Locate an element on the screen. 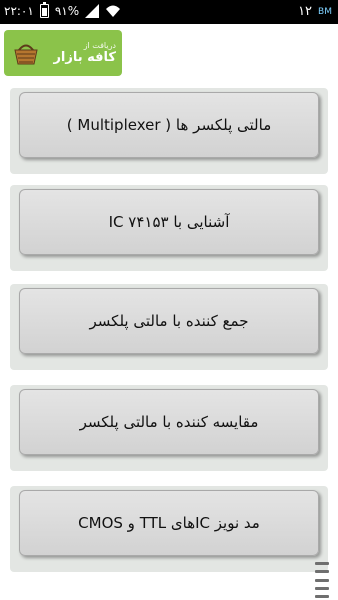 The height and width of the screenshot is (600, 338). scroll-handle is located at coordinates (322, 580).